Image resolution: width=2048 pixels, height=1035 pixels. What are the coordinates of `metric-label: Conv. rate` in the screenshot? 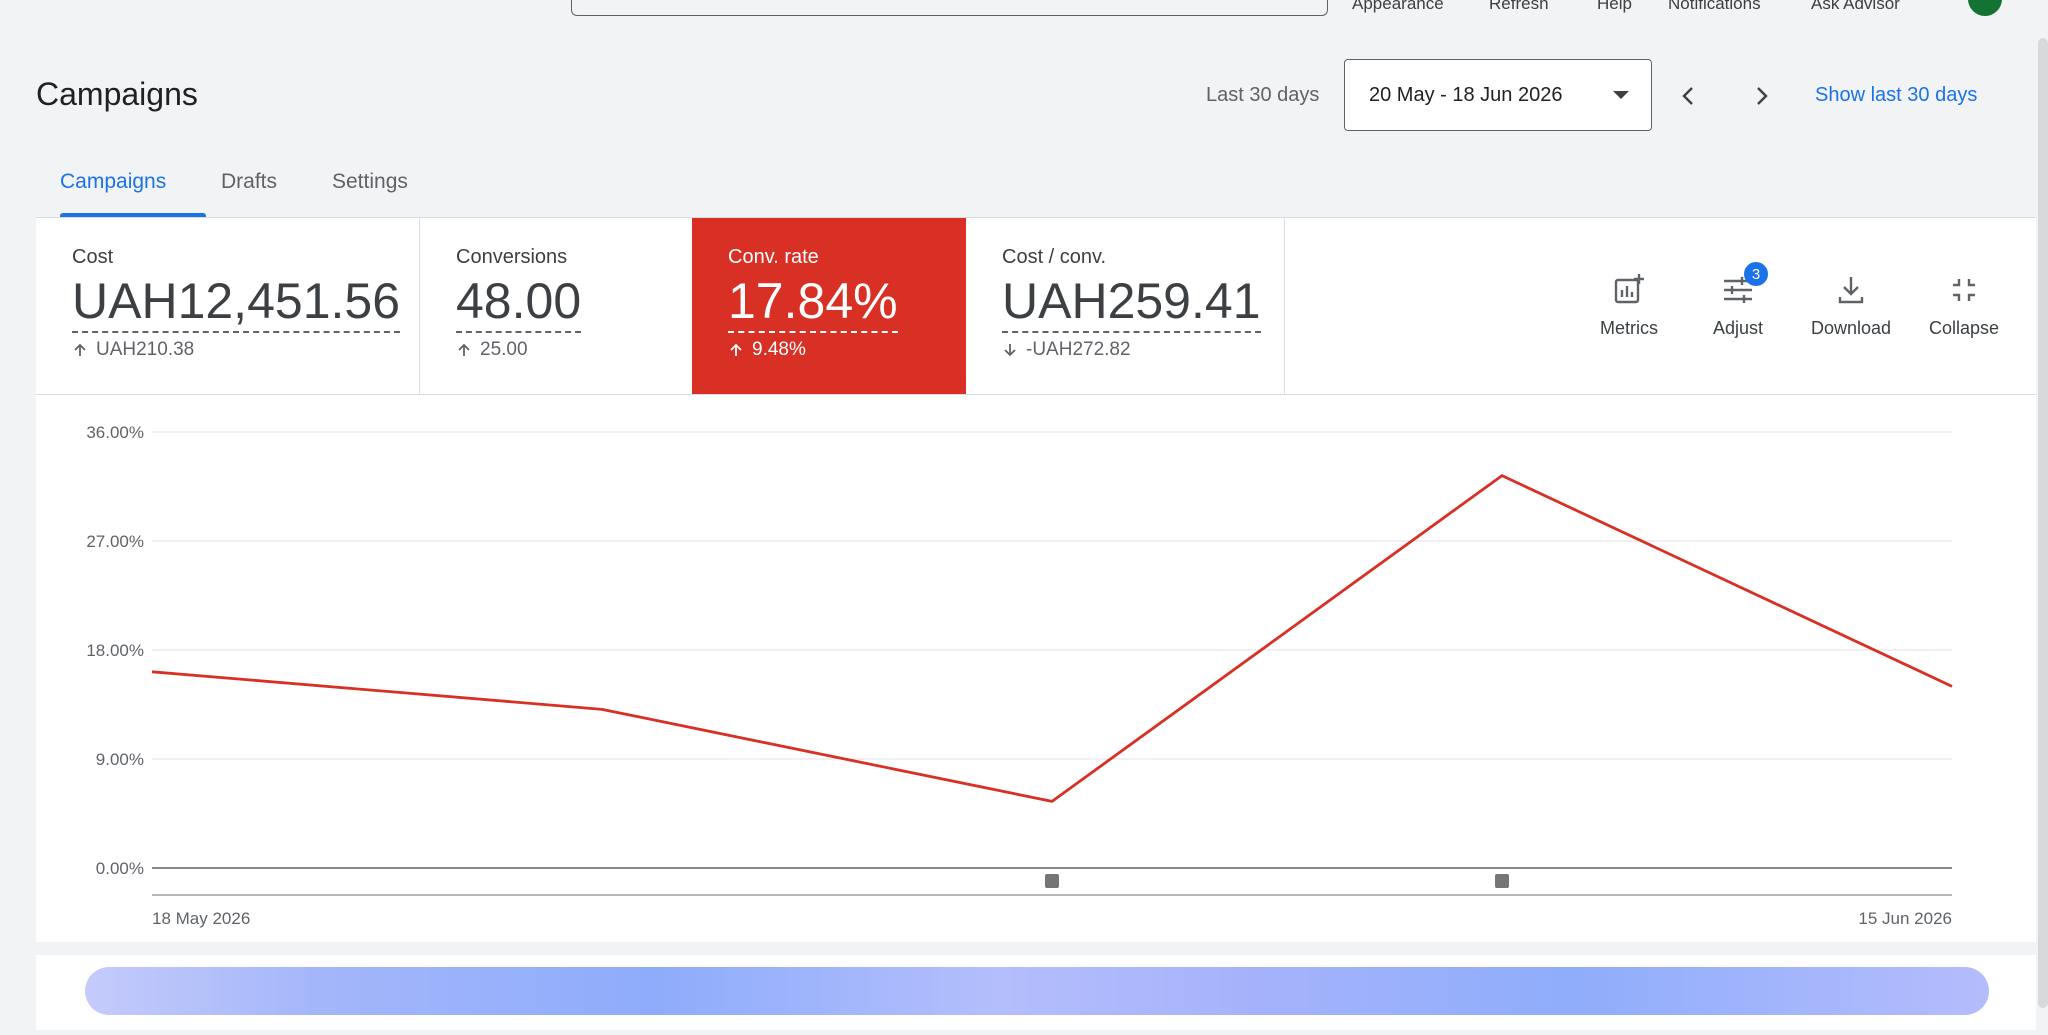 It's located at (773, 257).